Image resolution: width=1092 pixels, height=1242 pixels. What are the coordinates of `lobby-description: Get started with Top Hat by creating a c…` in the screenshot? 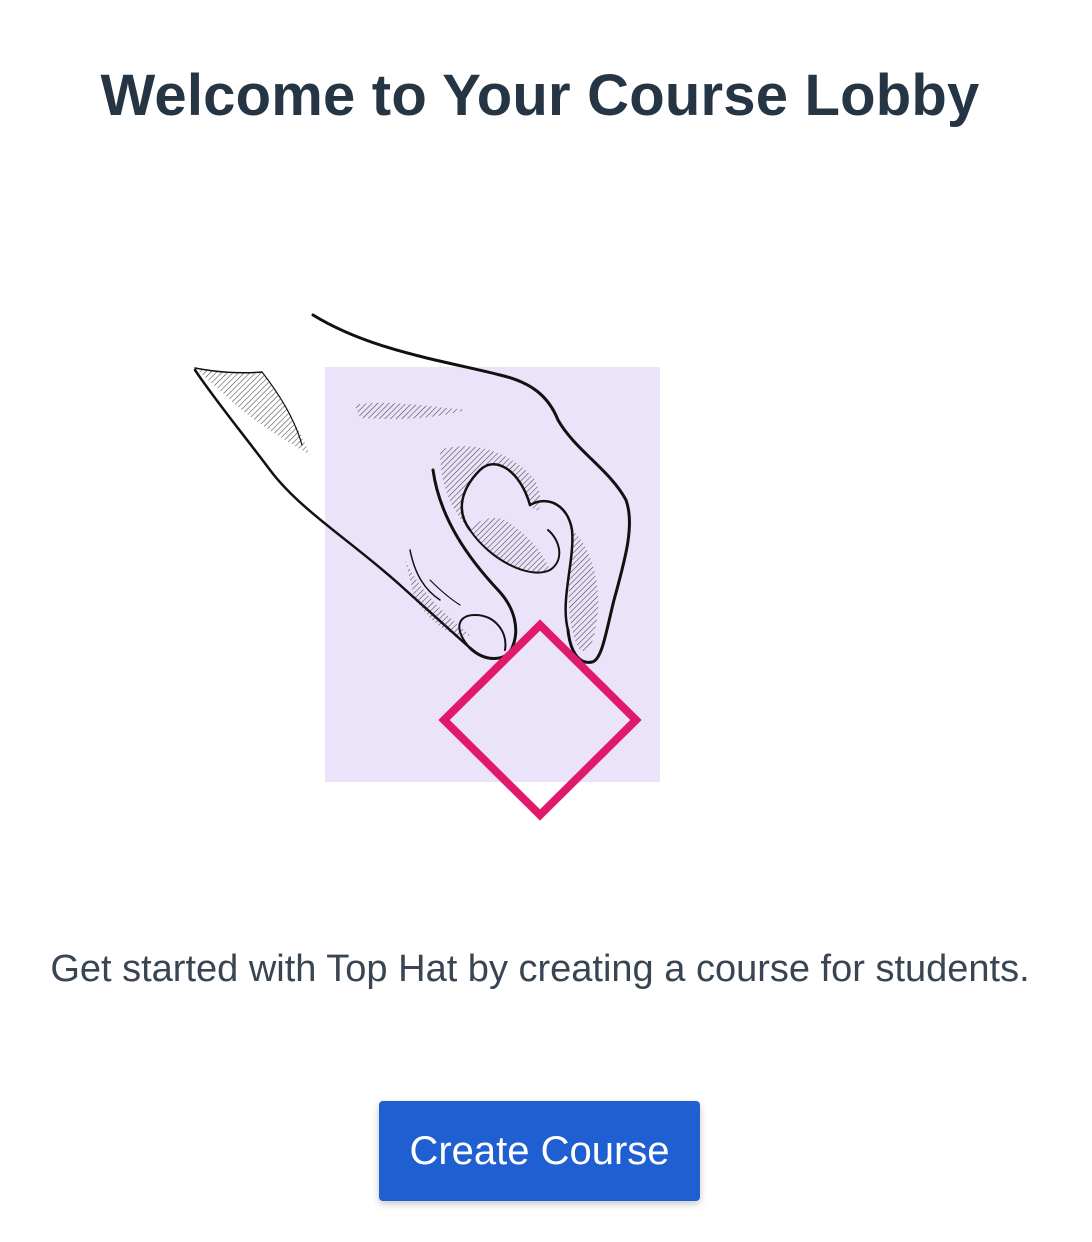 It's located at (540, 969).